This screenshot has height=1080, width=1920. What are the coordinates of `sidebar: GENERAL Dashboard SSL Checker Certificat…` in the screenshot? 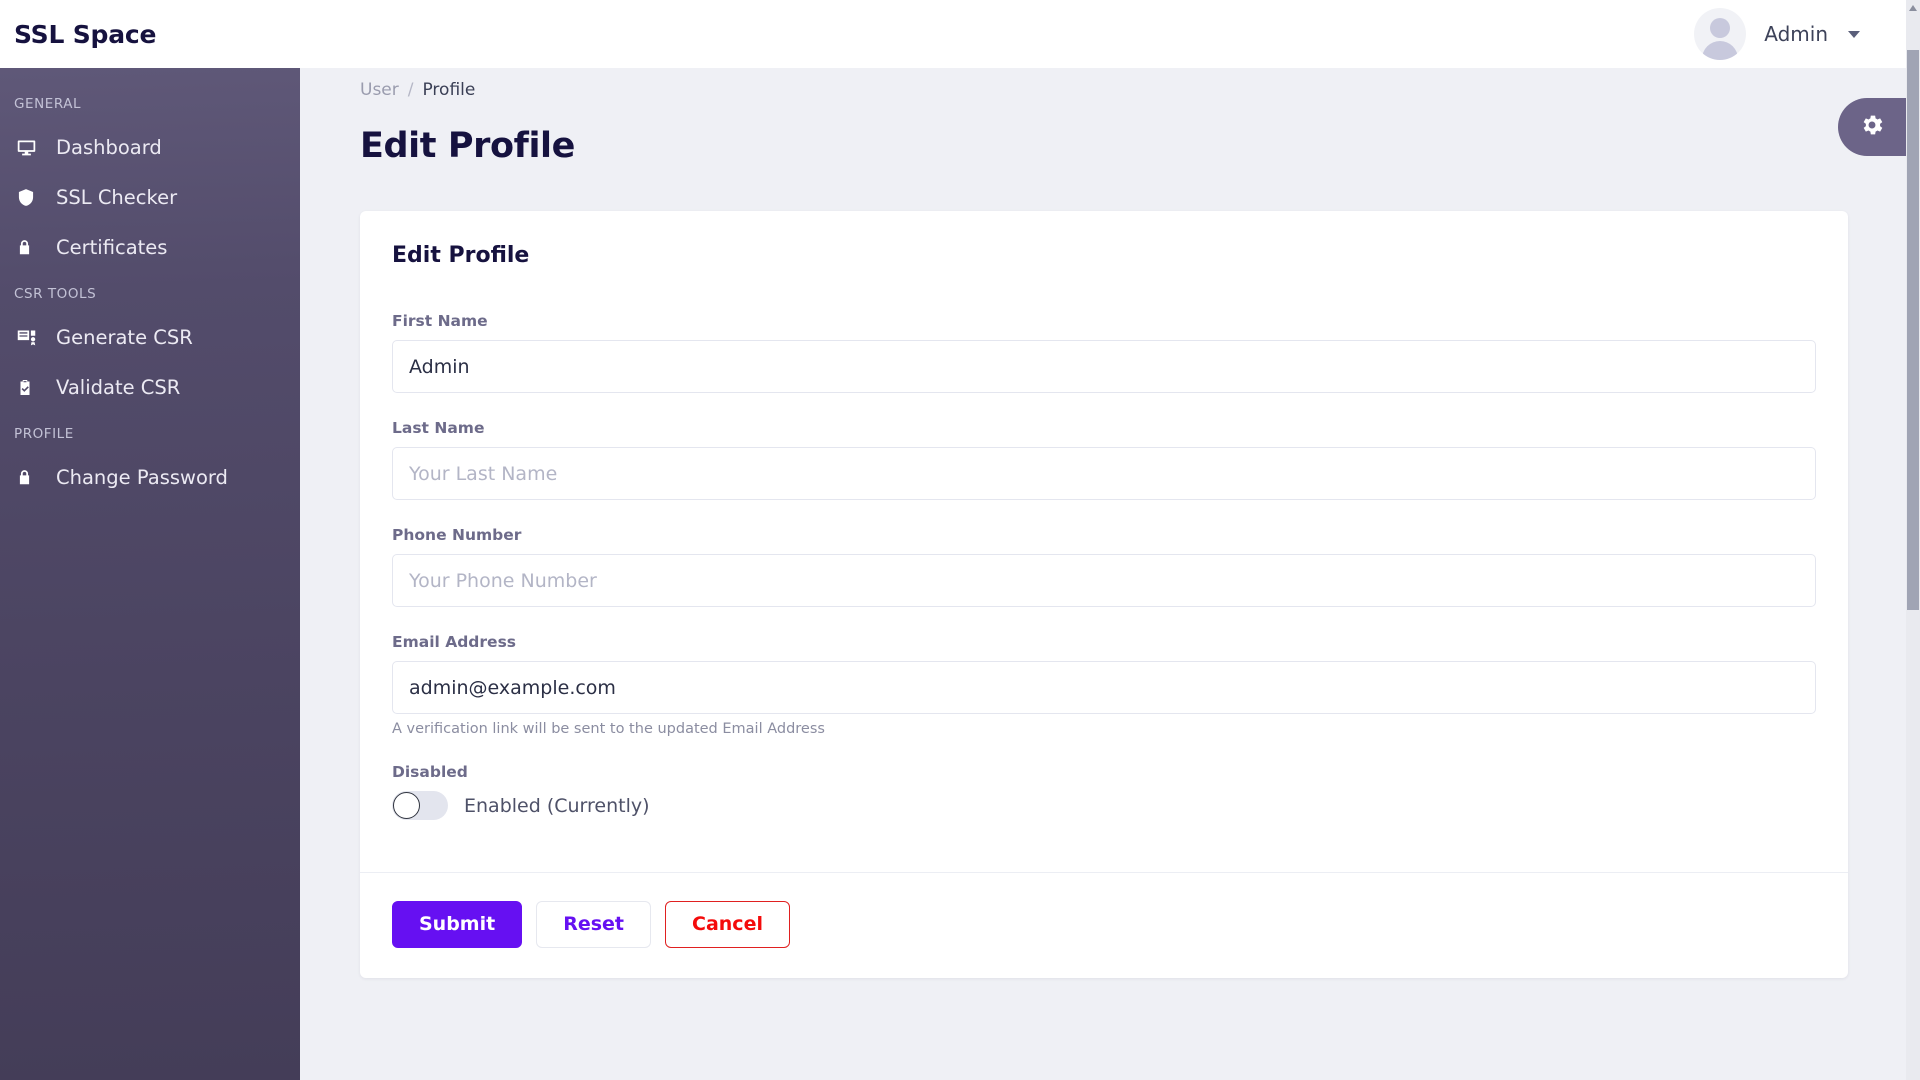 It's located at (150, 574).